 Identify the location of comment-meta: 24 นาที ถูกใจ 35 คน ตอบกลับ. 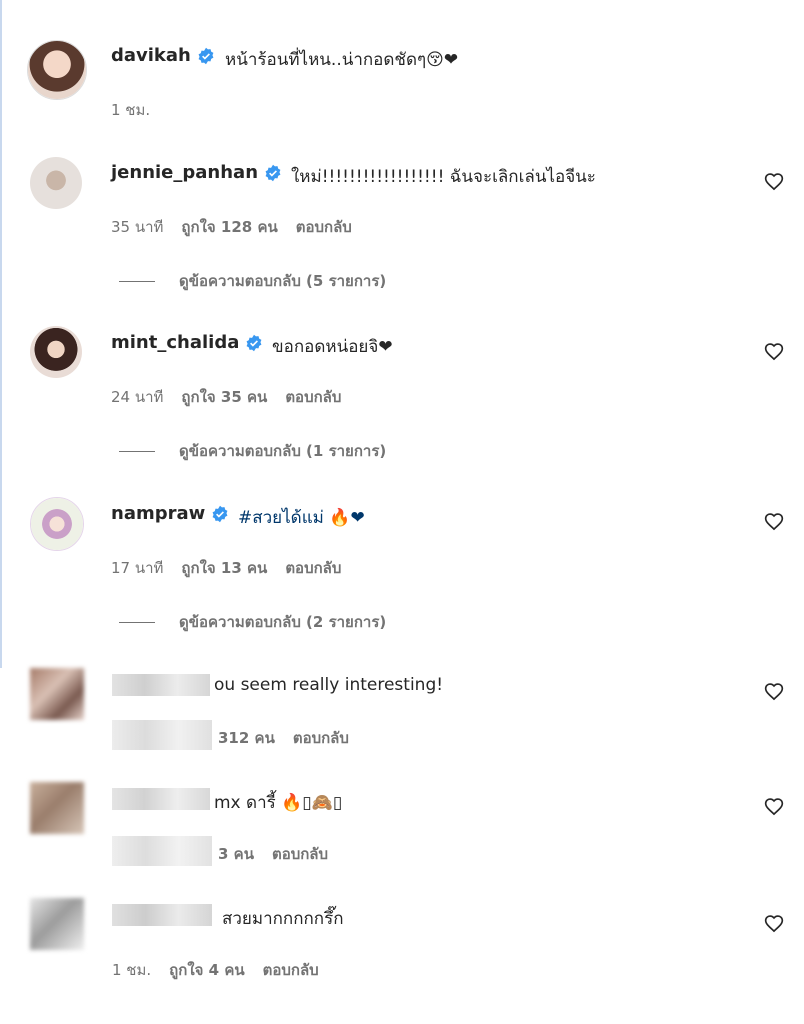
(235, 397).